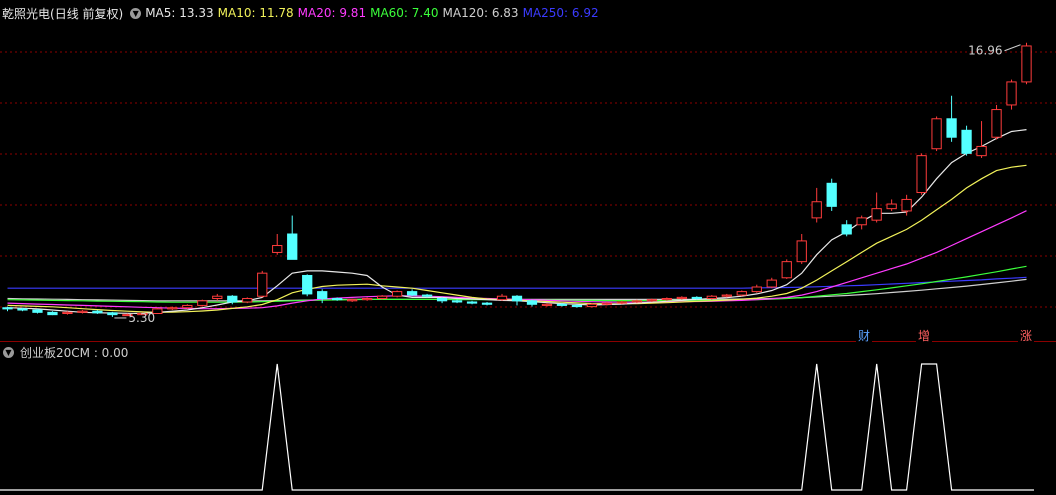 The image size is (1056, 495). I want to click on low-price-label: 5.30, so click(141, 318).